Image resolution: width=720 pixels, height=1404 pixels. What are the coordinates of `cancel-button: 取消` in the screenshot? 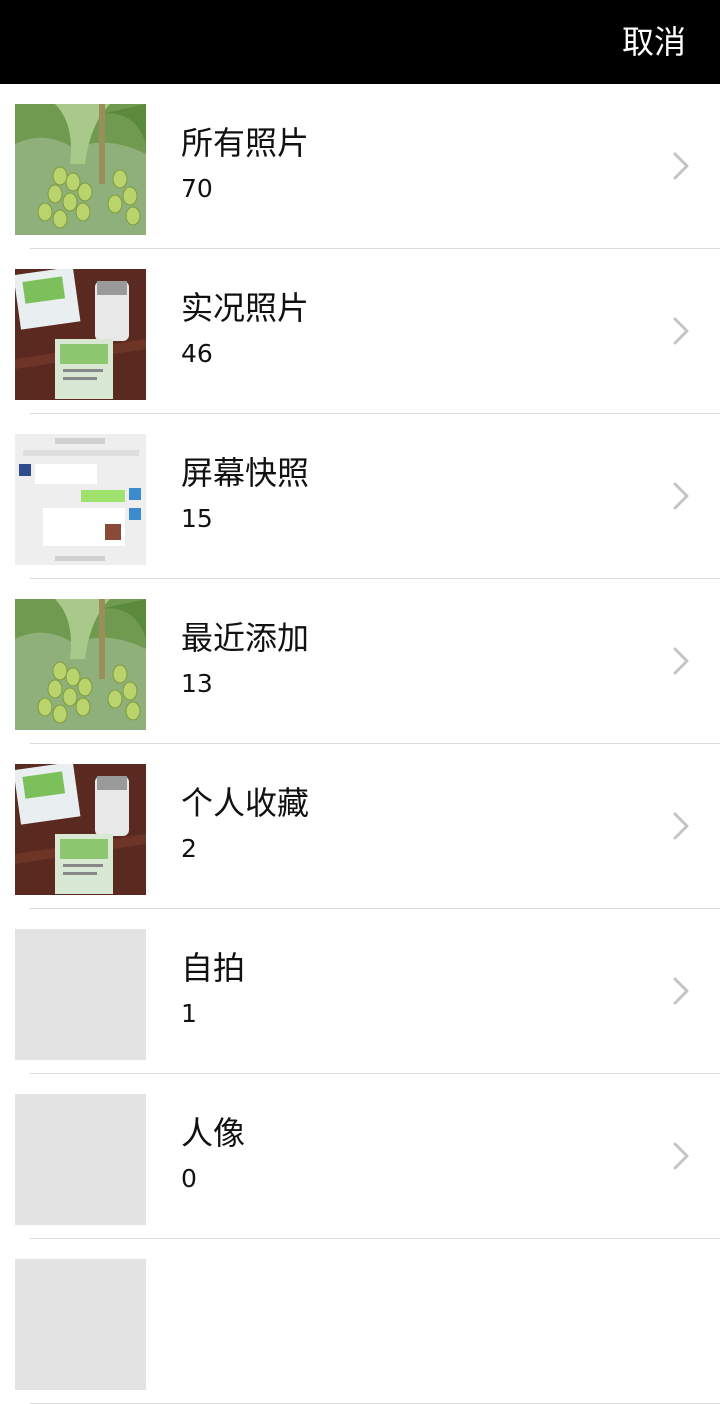 It's located at (654, 42).